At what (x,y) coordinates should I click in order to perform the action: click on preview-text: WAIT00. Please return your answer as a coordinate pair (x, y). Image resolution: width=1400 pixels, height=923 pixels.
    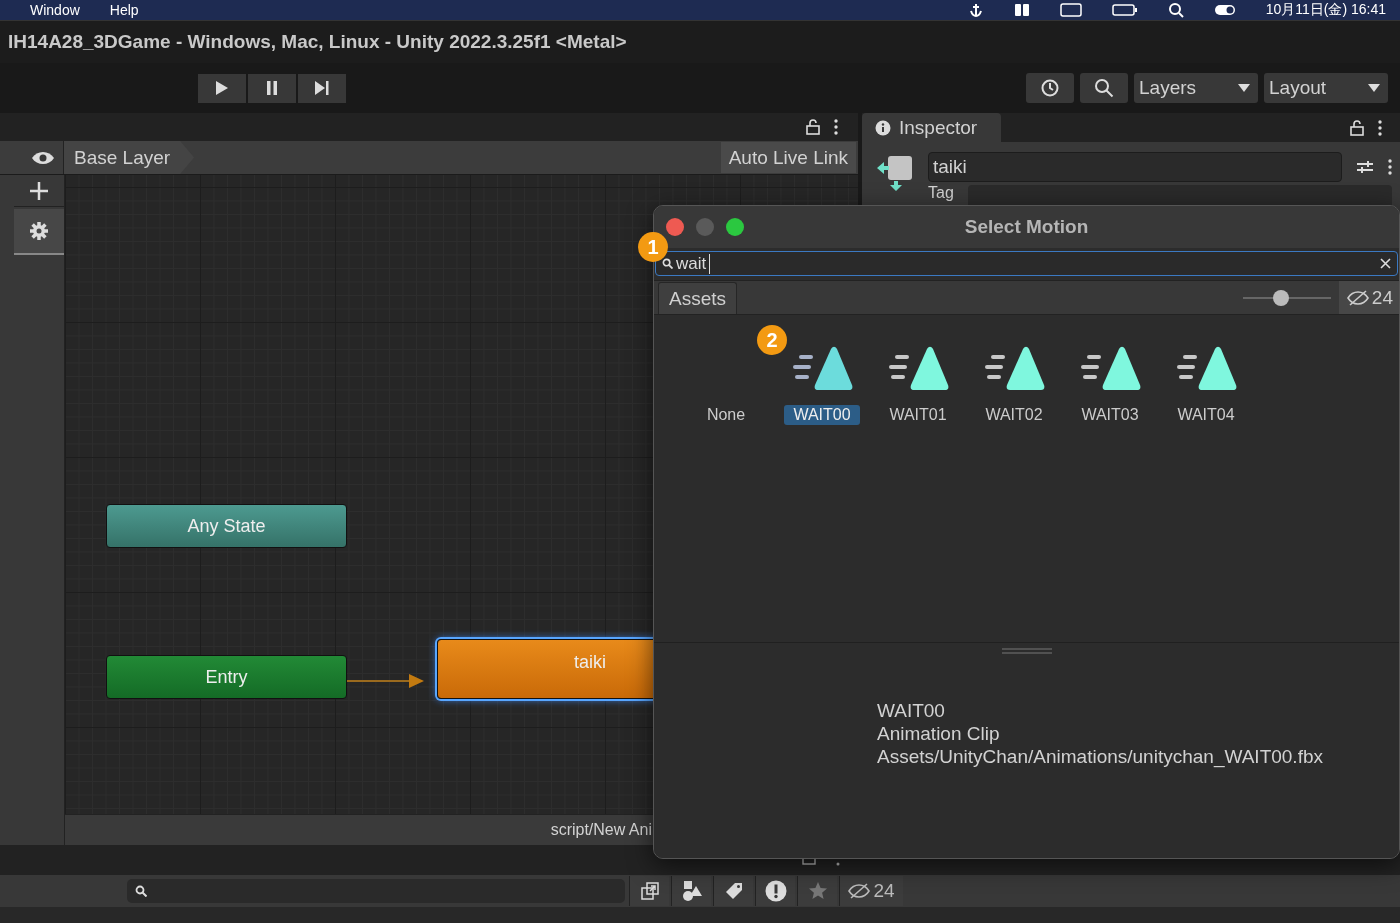
    Looking at the image, I should click on (911, 710).